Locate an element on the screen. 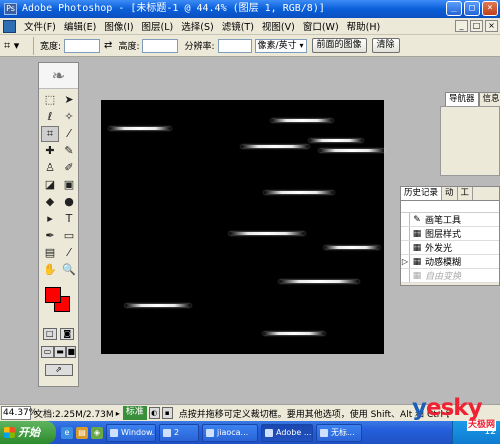 The width and height of the screenshot is (500, 444). standard-mode-icon: □ is located at coordinates (49, 334).